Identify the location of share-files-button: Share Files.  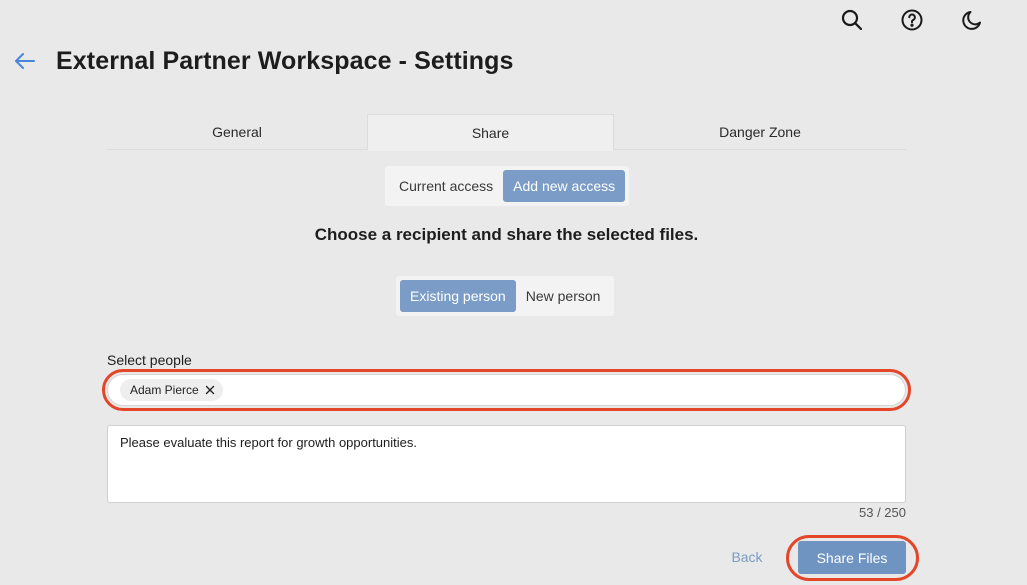
(852, 557).